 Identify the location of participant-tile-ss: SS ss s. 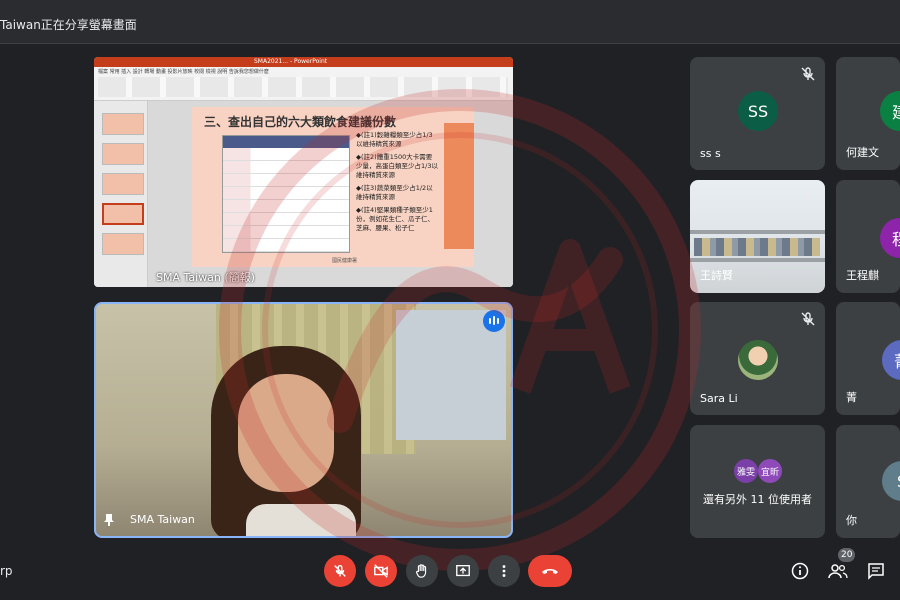
(757, 113).